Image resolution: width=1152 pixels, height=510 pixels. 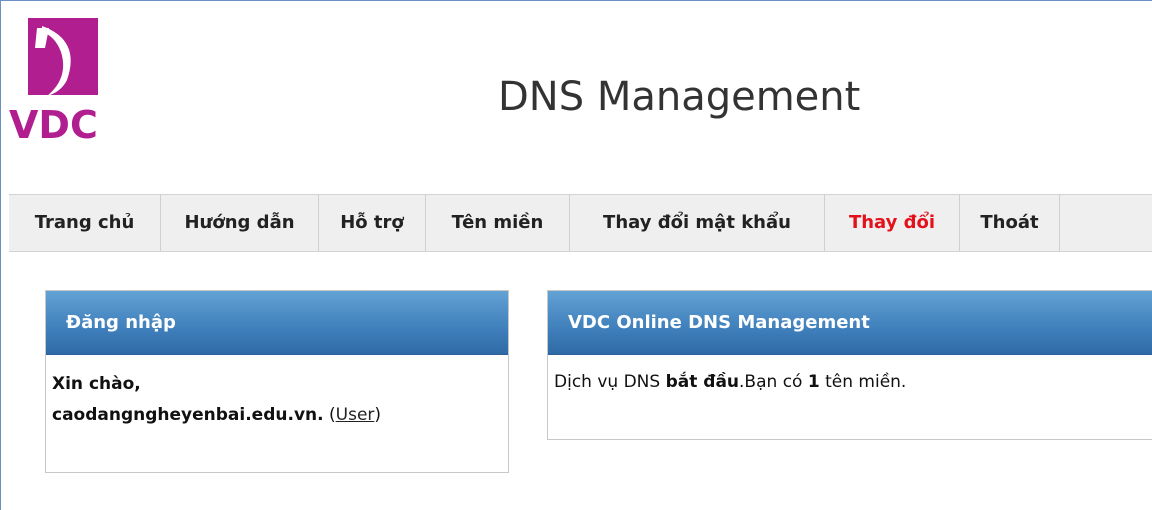 I want to click on user-role-link: User, so click(x=355, y=415).